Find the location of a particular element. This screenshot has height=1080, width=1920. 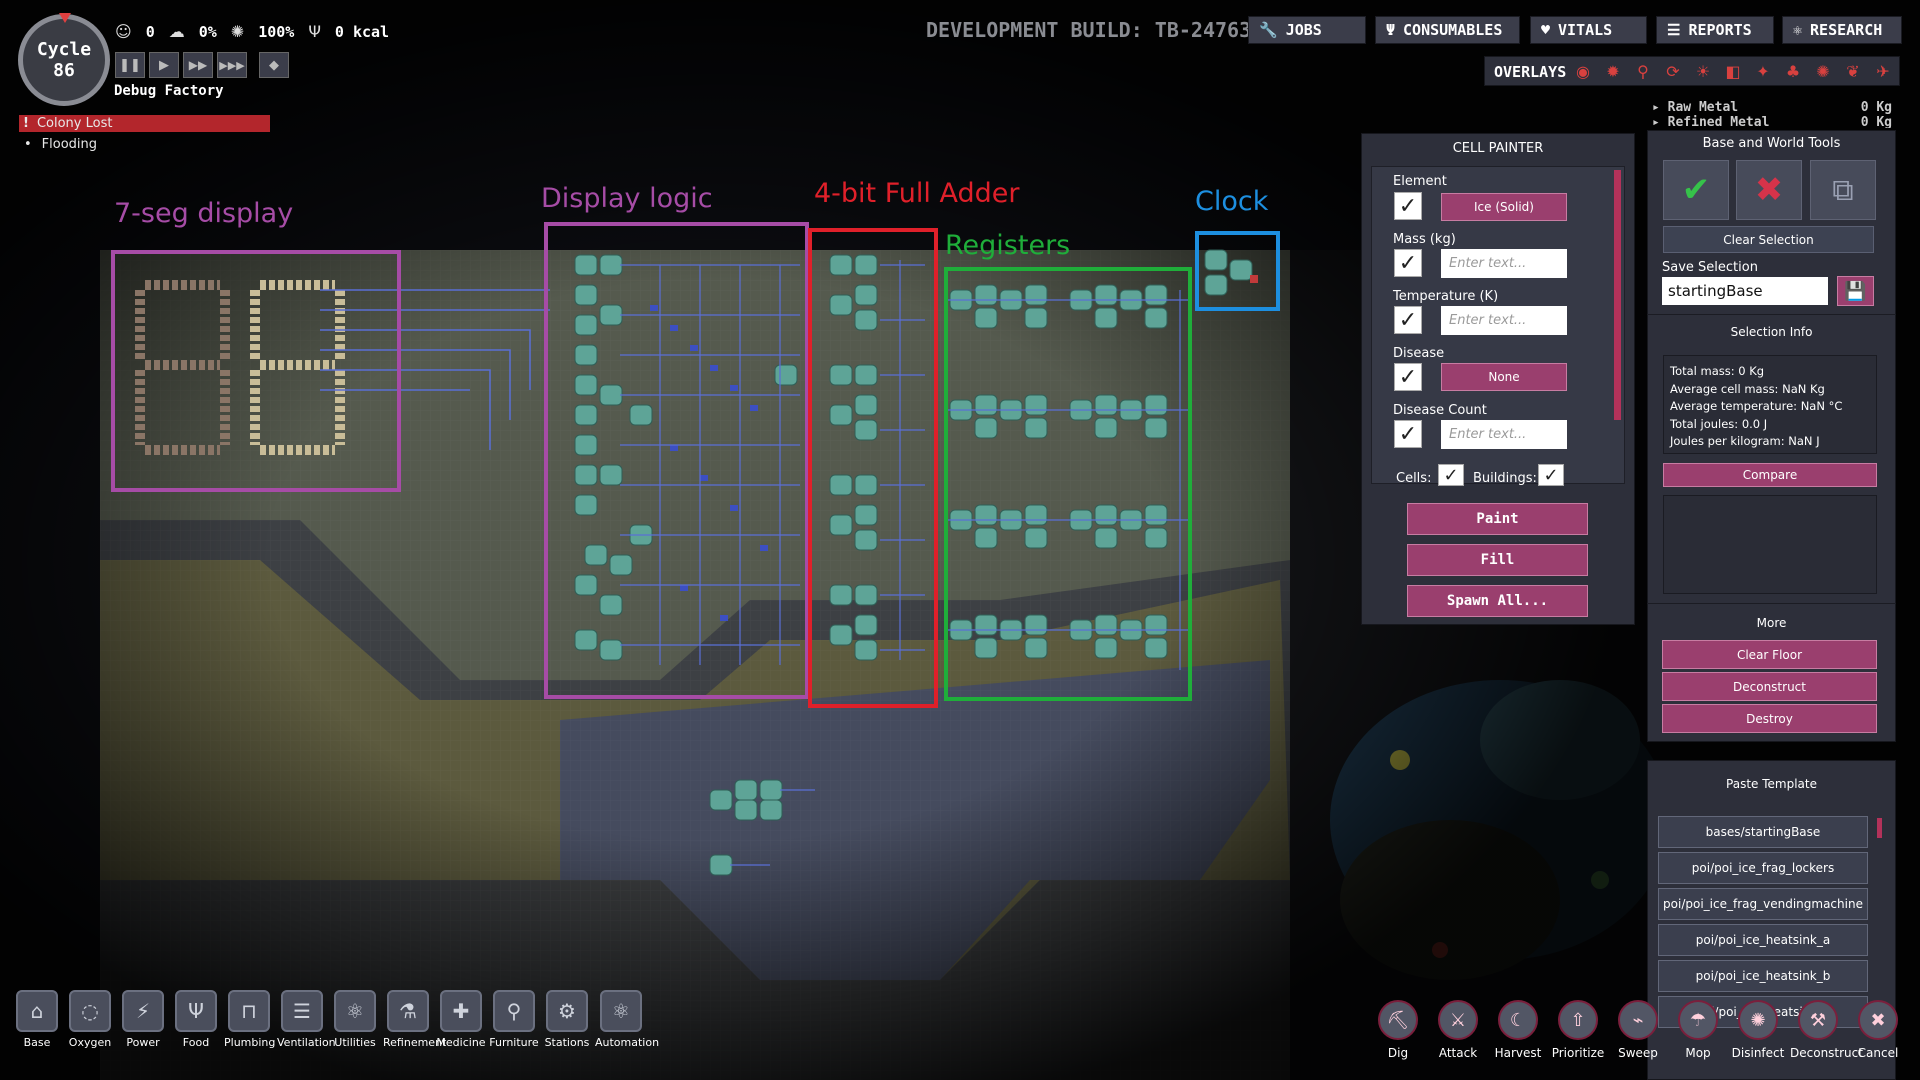

copy-tool-button: ⧉ is located at coordinates (1843, 190).